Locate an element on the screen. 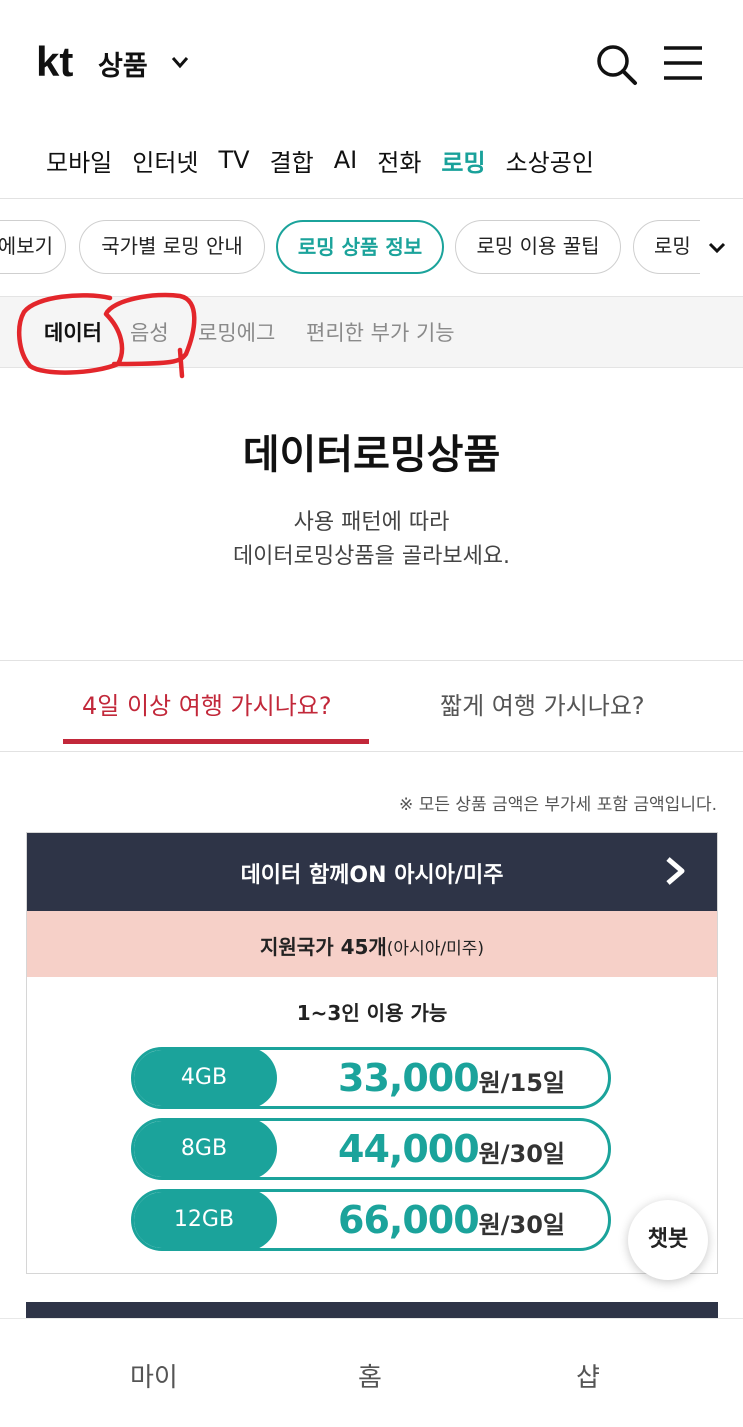  page-title: 상품 is located at coordinates (123, 63).